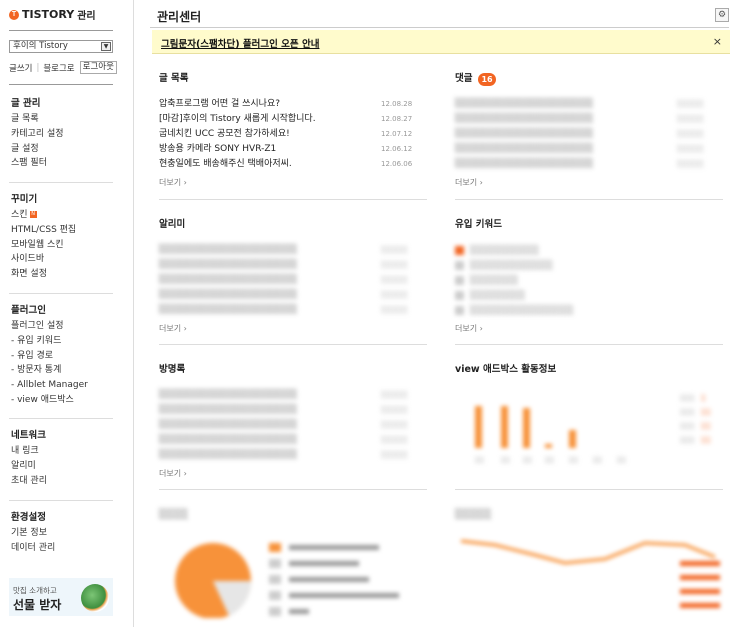 The height and width of the screenshot is (627, 740). Describe the element at coordinates (293, 164) in the screenshot. I see `list-item: 현충일에도 배송해주신 택배아저씨. 12.06.06` at that location.